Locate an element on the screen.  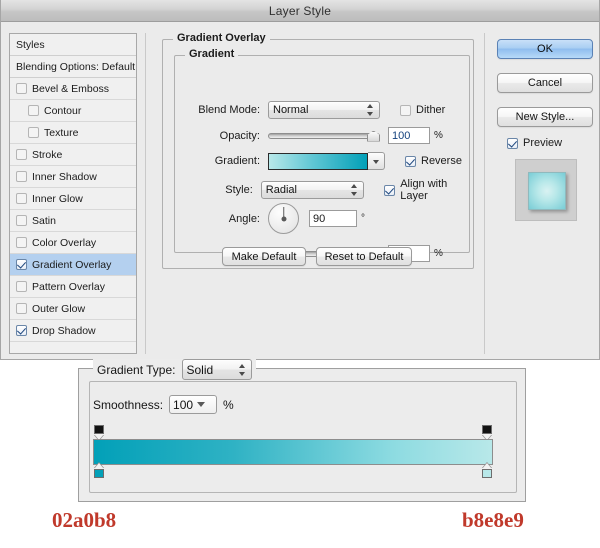
color-stop-right is located at coordinates (487, 471).